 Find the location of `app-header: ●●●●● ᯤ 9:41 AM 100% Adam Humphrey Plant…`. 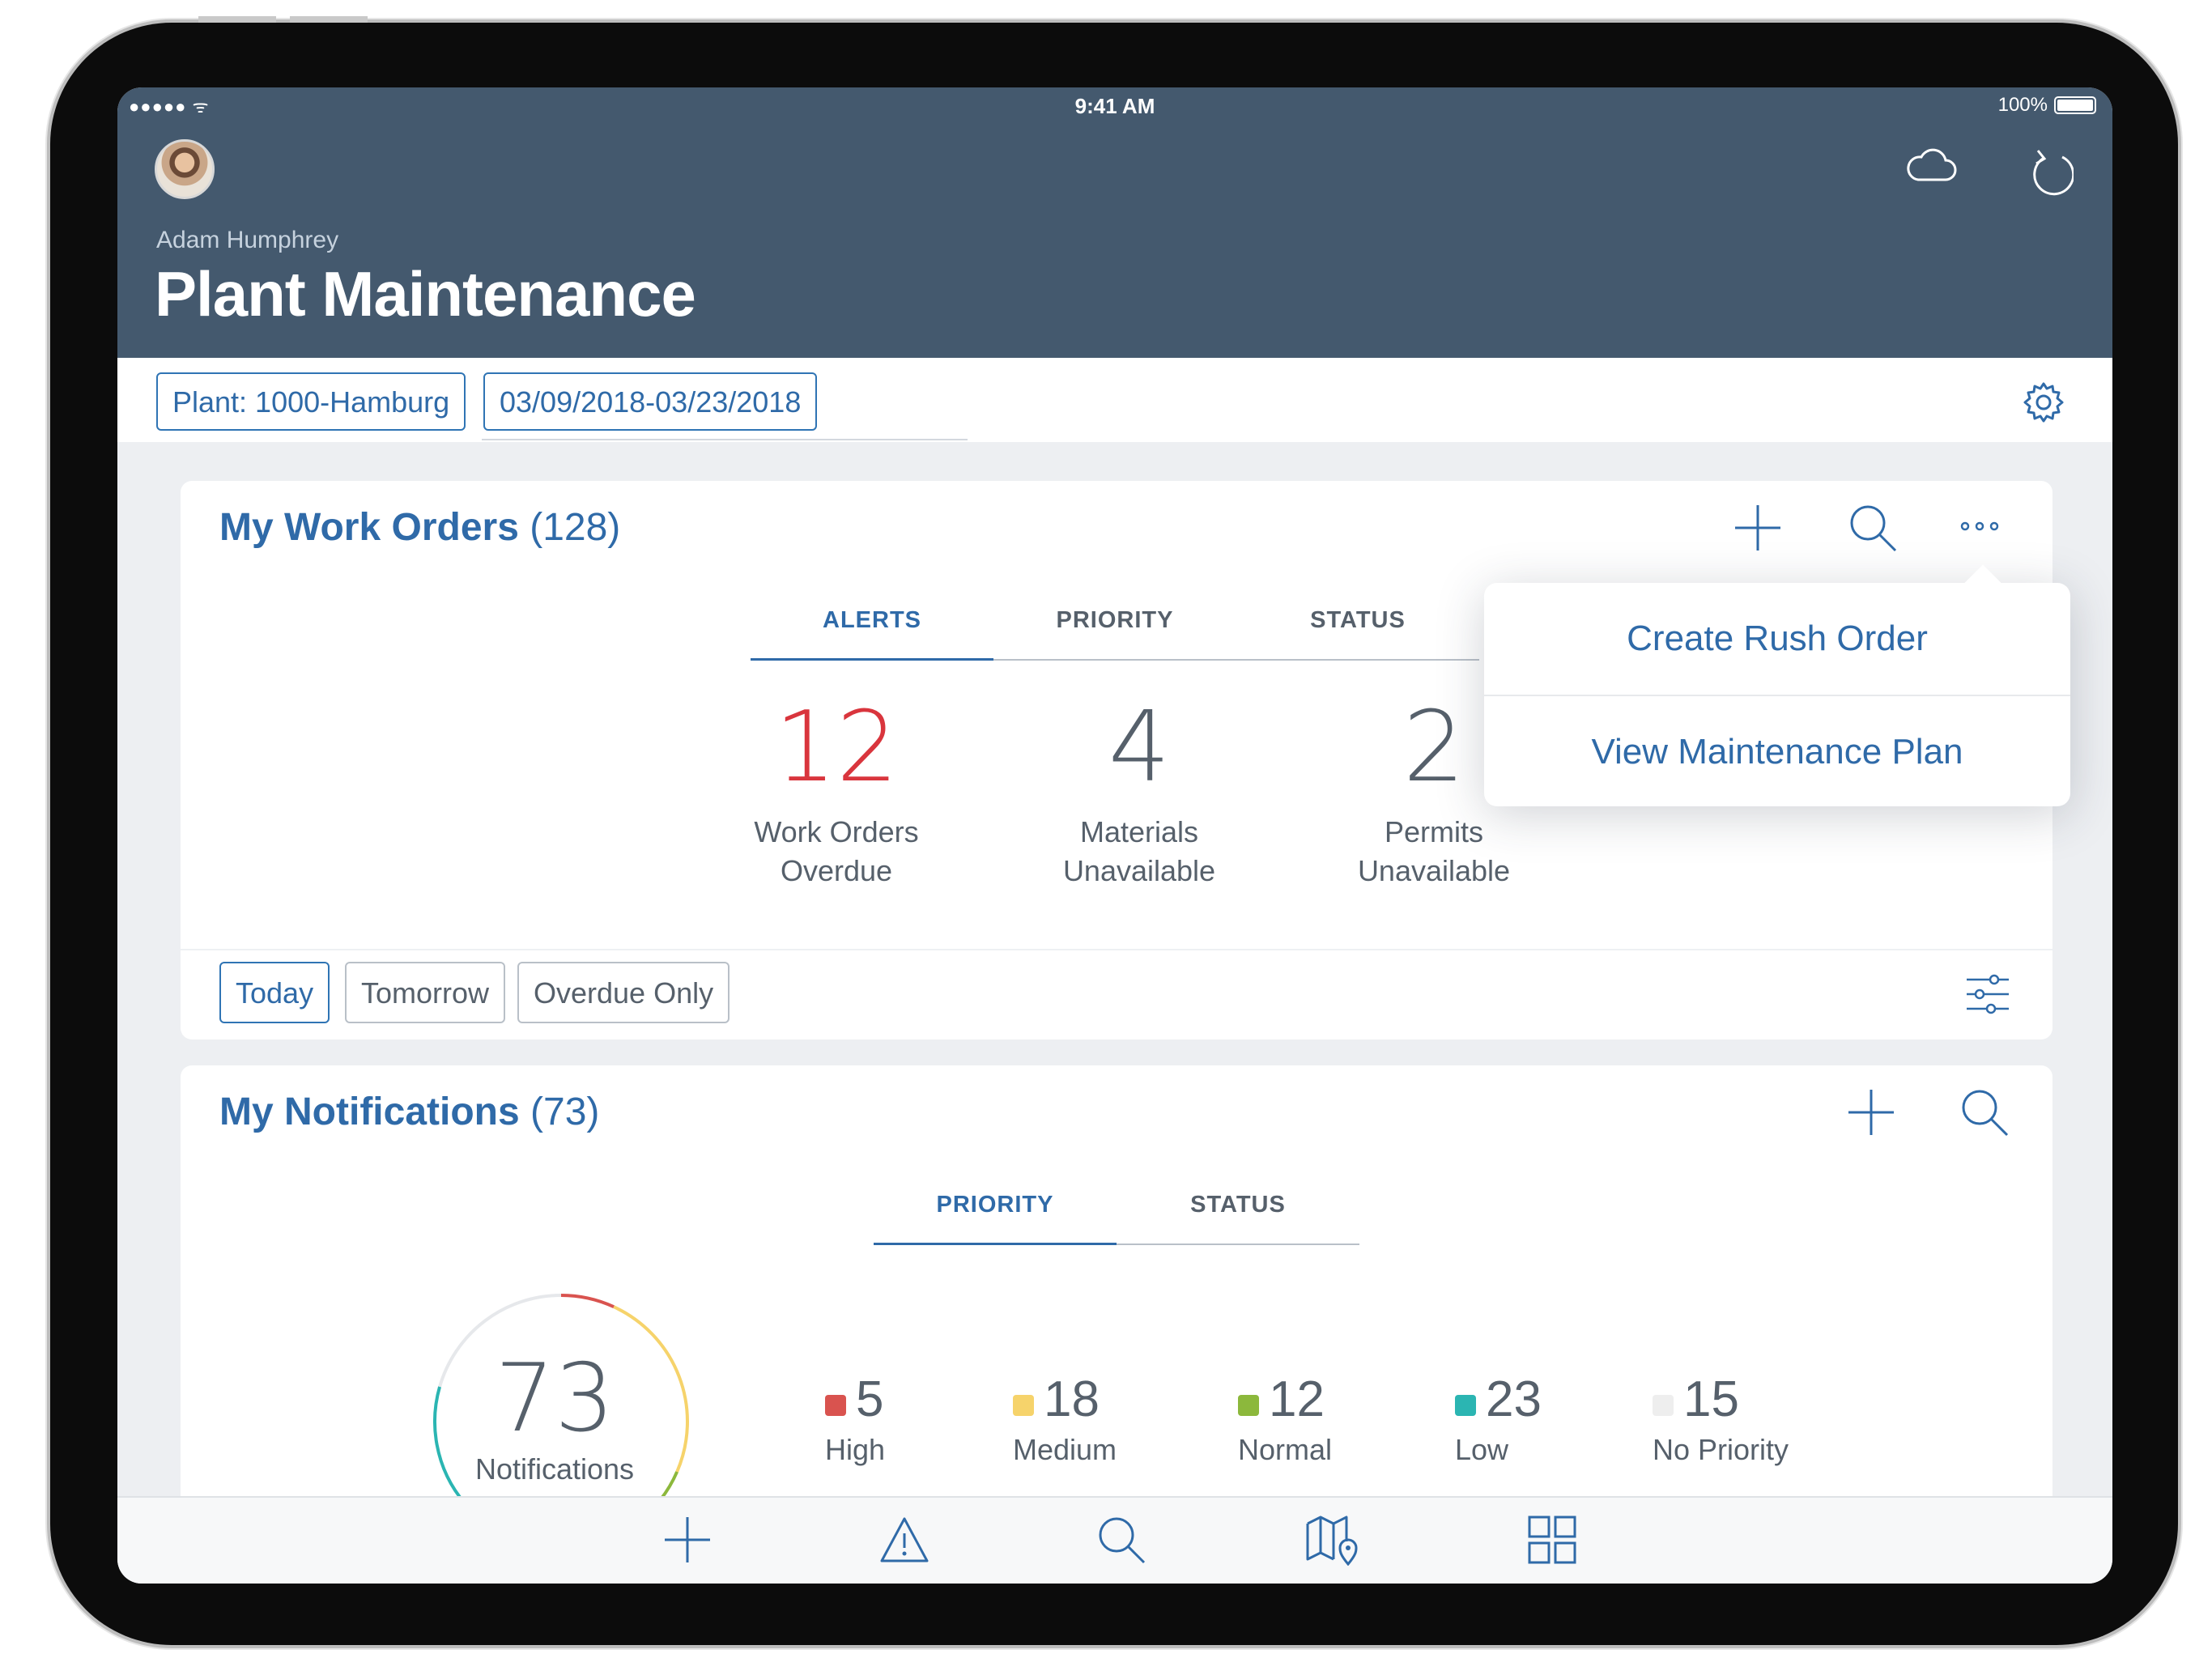

app-header: ●●●●● ᯤ 9:41 AM 100% Adam Humphrey Plant… is located at coordinates (1114, 222).